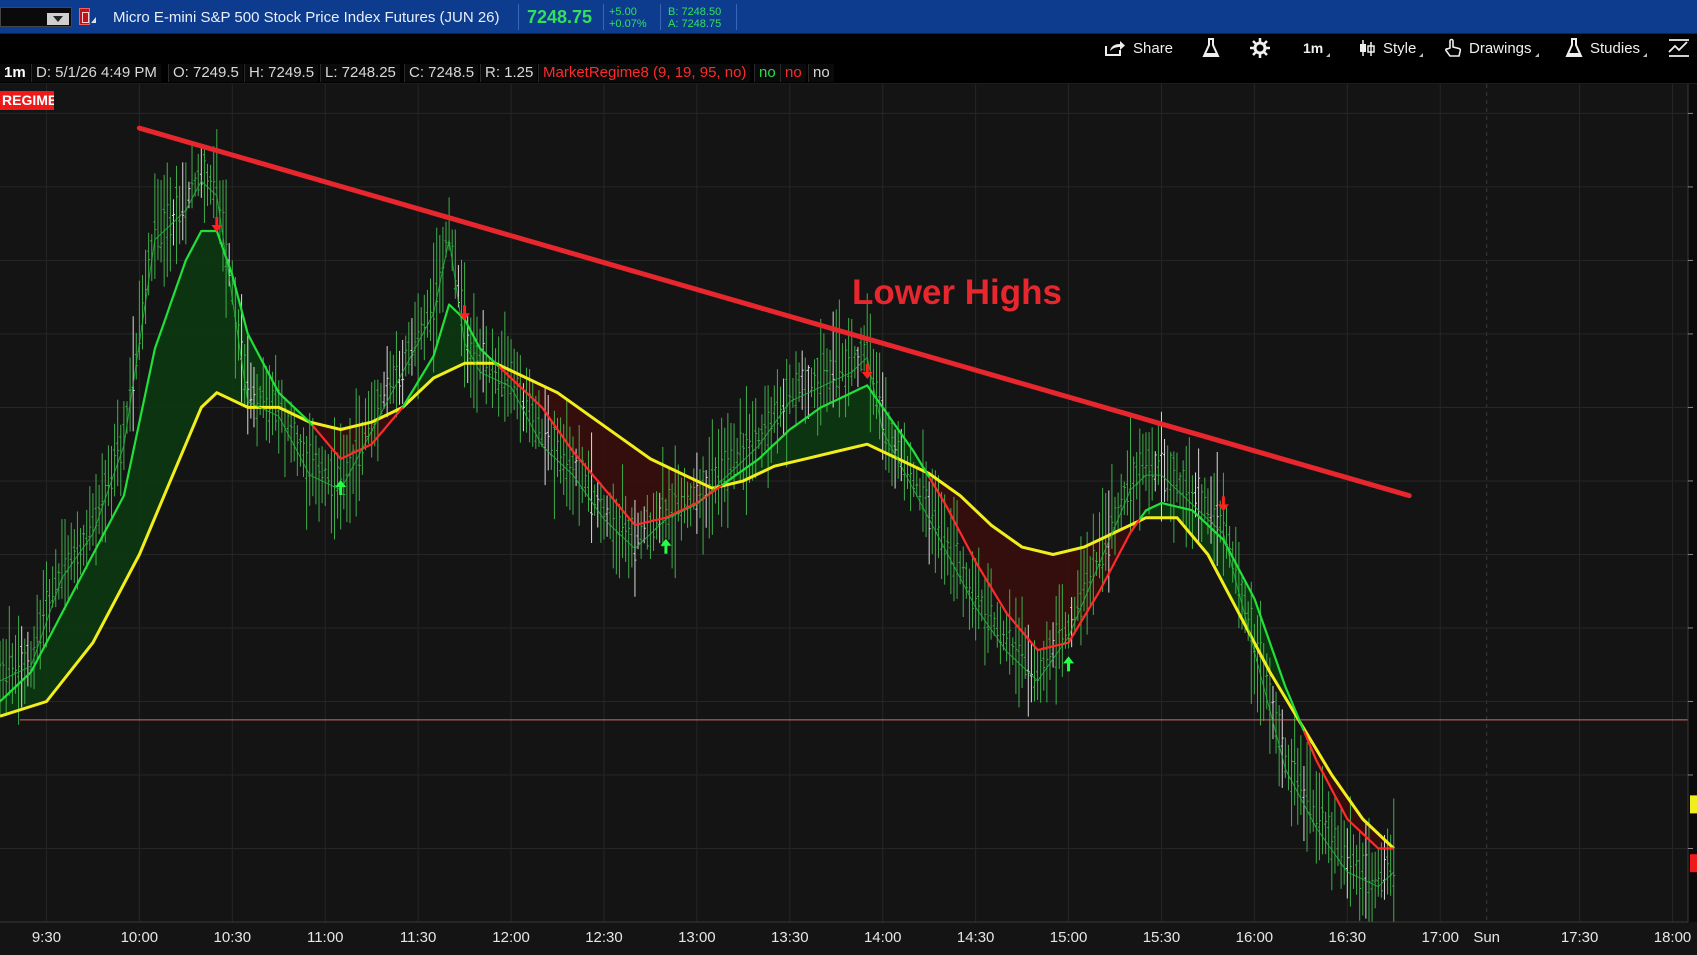 Image resolution: width=1697 pixels, height=955 pixels. What do you see at coordinates (790, 937) in the screenshot?
I see `time-axis-label: 13:30` at bounding box center [790, 937].